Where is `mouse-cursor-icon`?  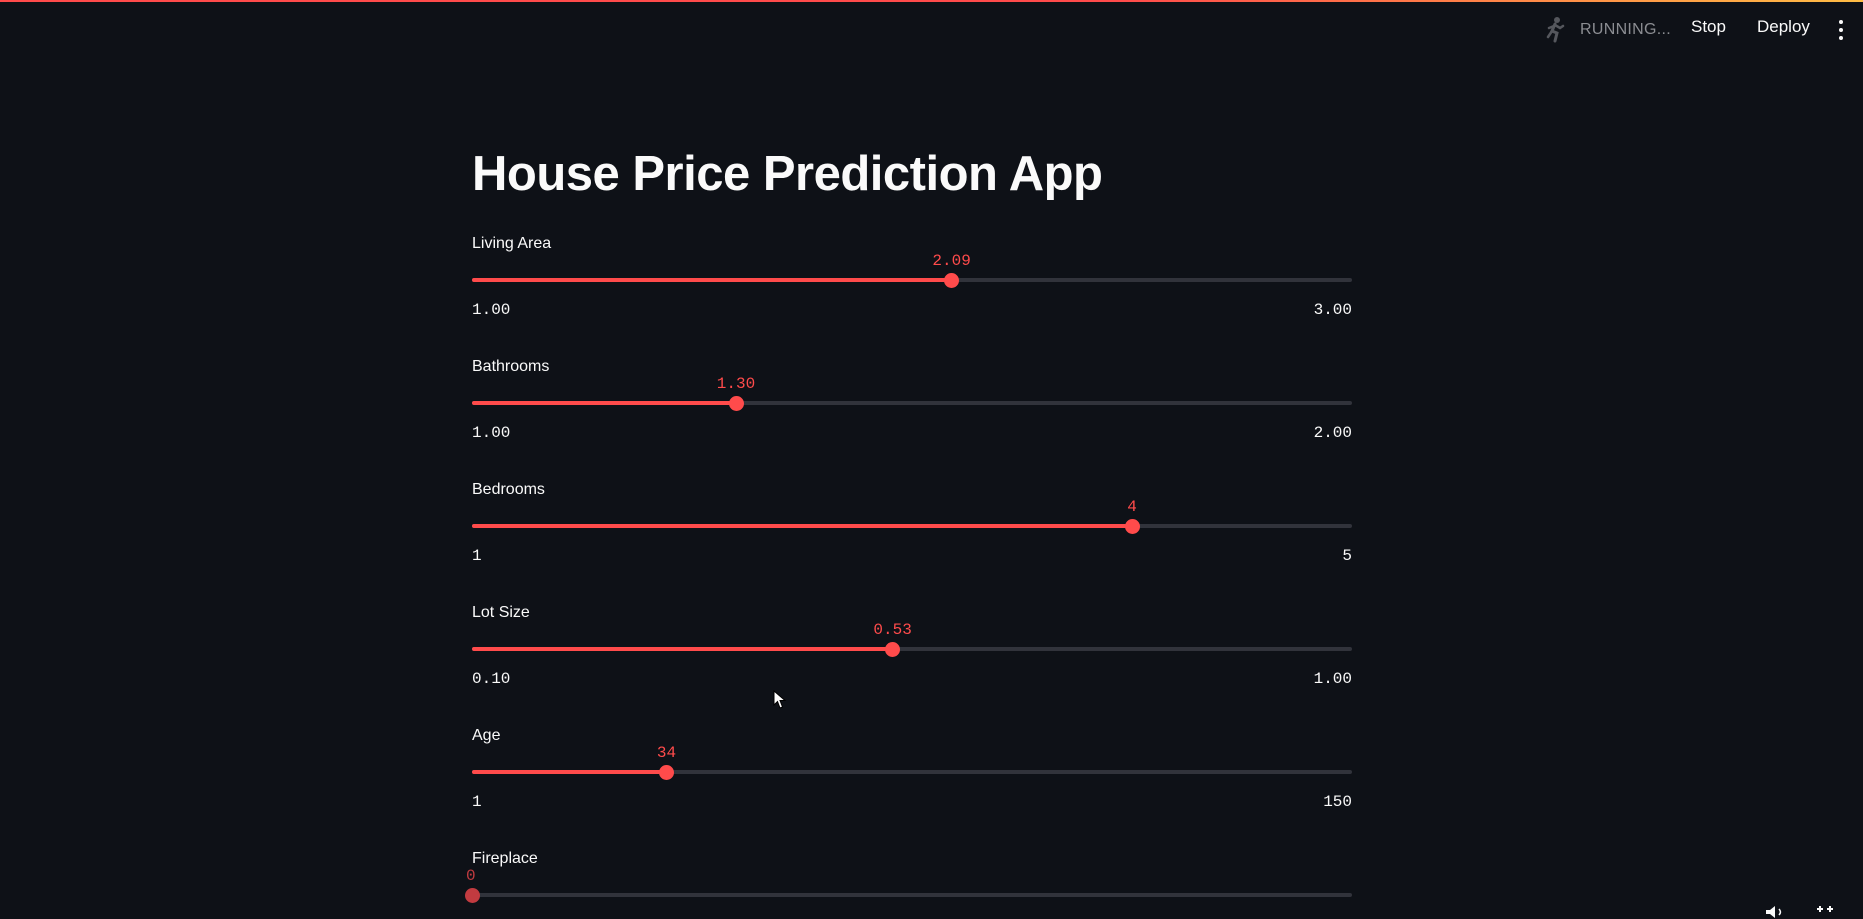
mouse-cursor-icon is located at coordinates (780, 699).